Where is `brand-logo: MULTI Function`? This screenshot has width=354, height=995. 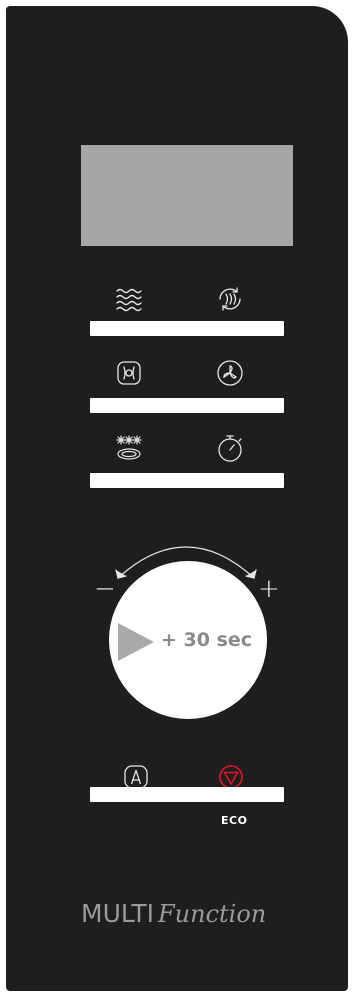
brand-logo: MULTI Function is located at coordinates (173, 913).